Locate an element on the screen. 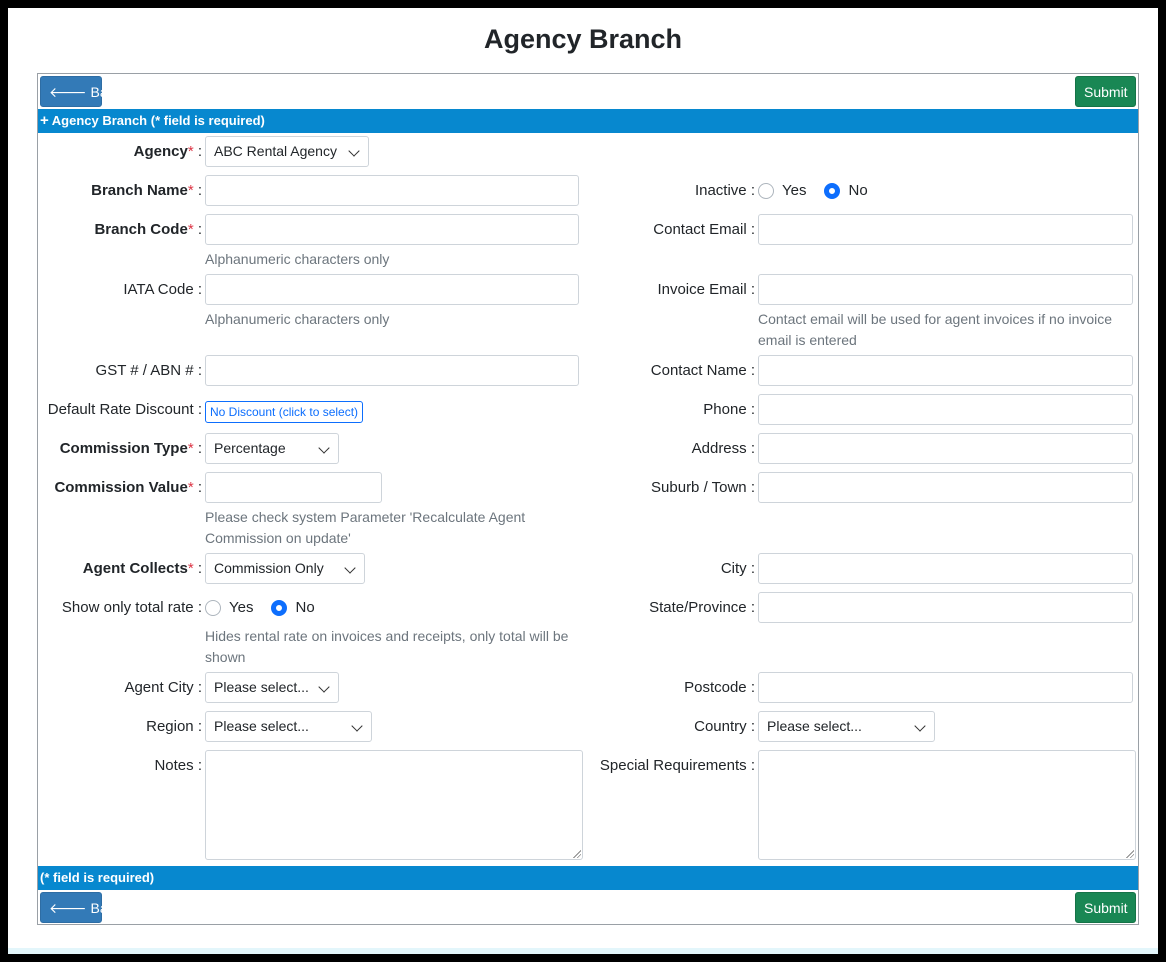 This screenshot has height=962, width=1166. show-total-yes-radio is located at coordinates (213, 607).